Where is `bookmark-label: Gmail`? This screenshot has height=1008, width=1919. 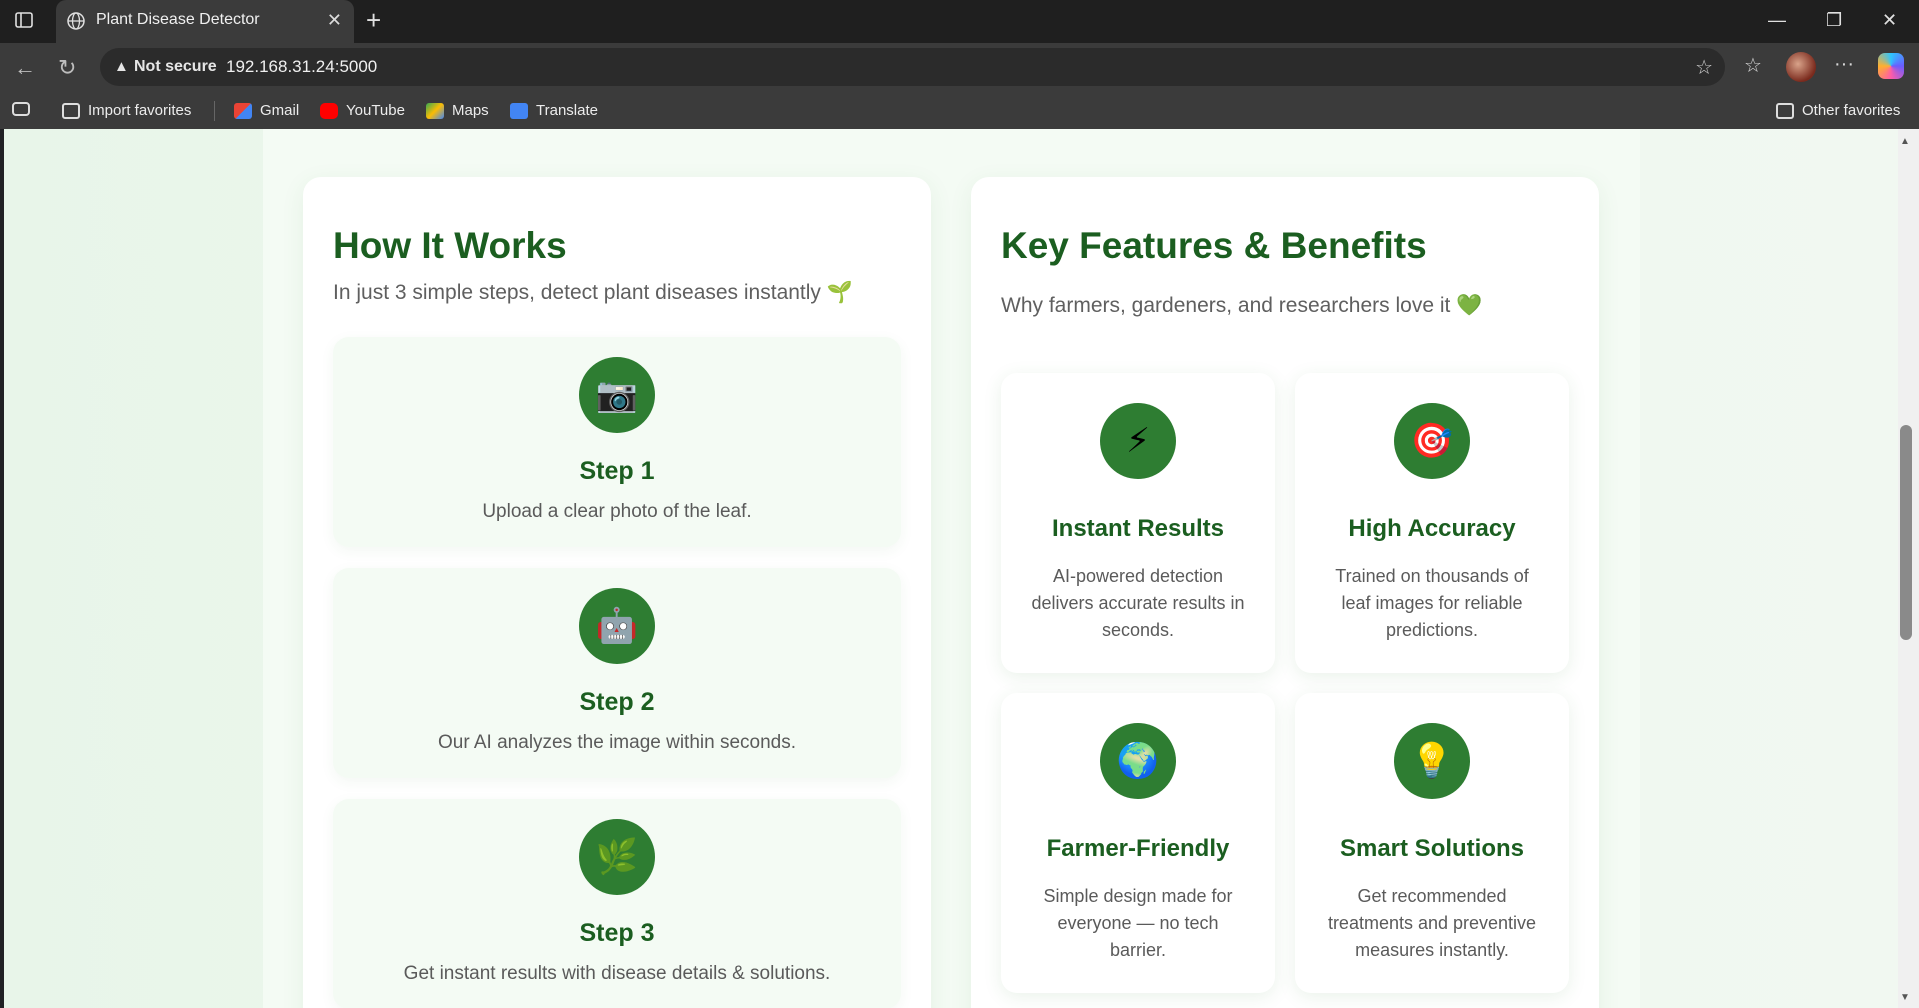
bookmark-label: Gmail is located at coordinates (280, 110).